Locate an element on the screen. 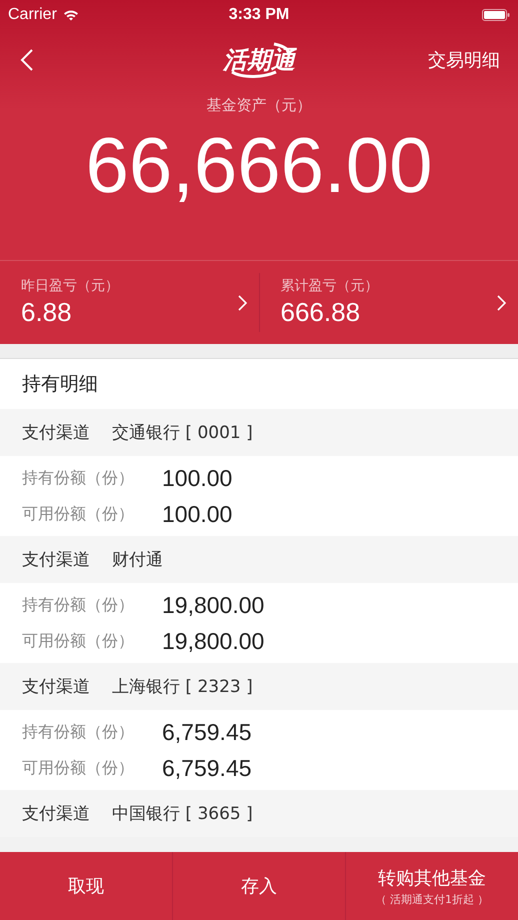 The height and width of the screenshot is (920, 518). asset-label: 基金资产（元） is located at coordinates (259, 105).